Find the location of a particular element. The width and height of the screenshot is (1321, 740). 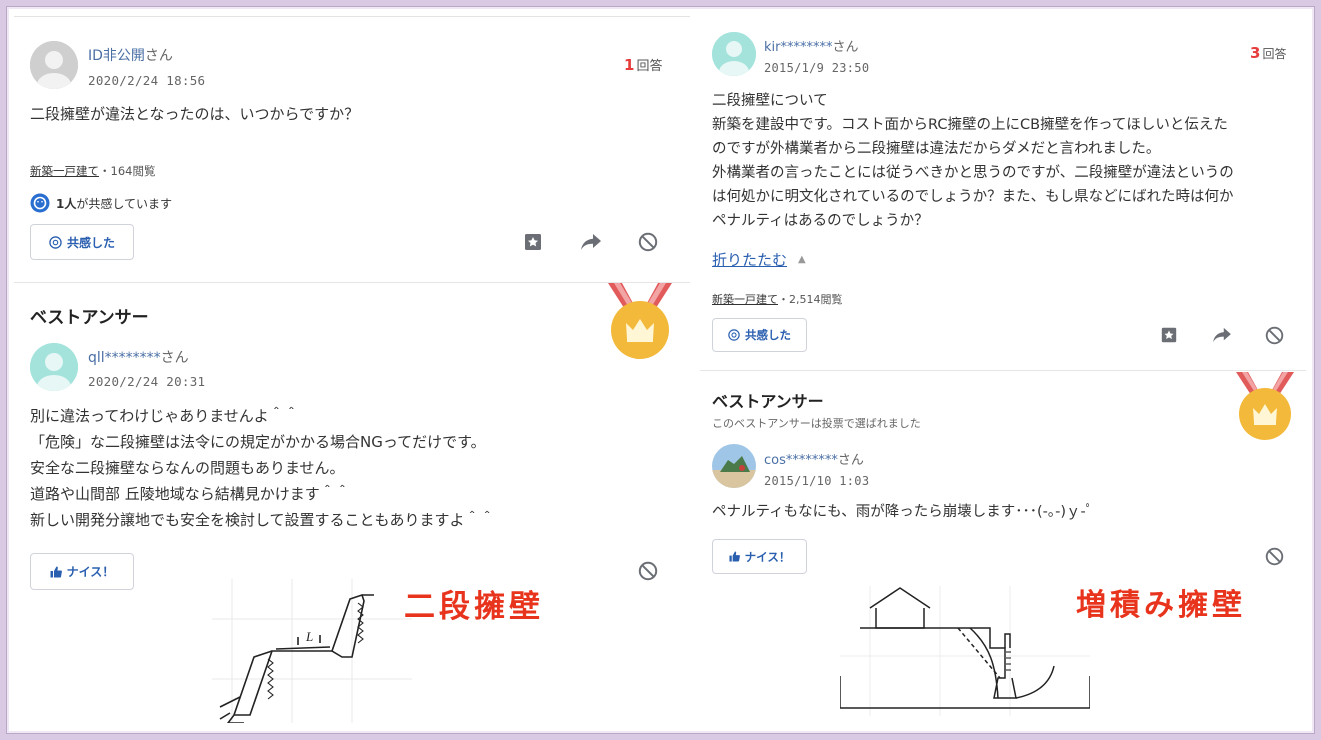

best-answer-username: qll********さん is located at coordinates (138, 357).